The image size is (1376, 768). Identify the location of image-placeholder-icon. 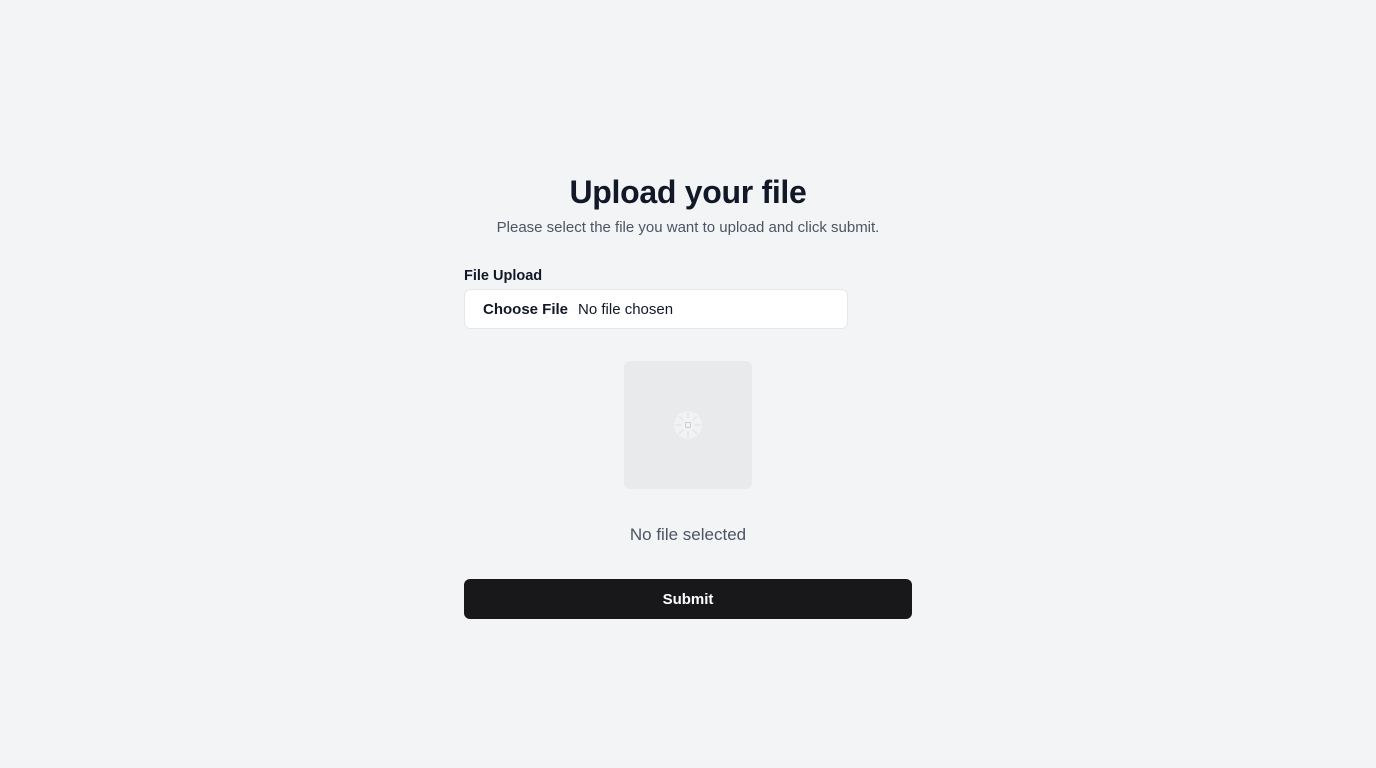
(688, 425).